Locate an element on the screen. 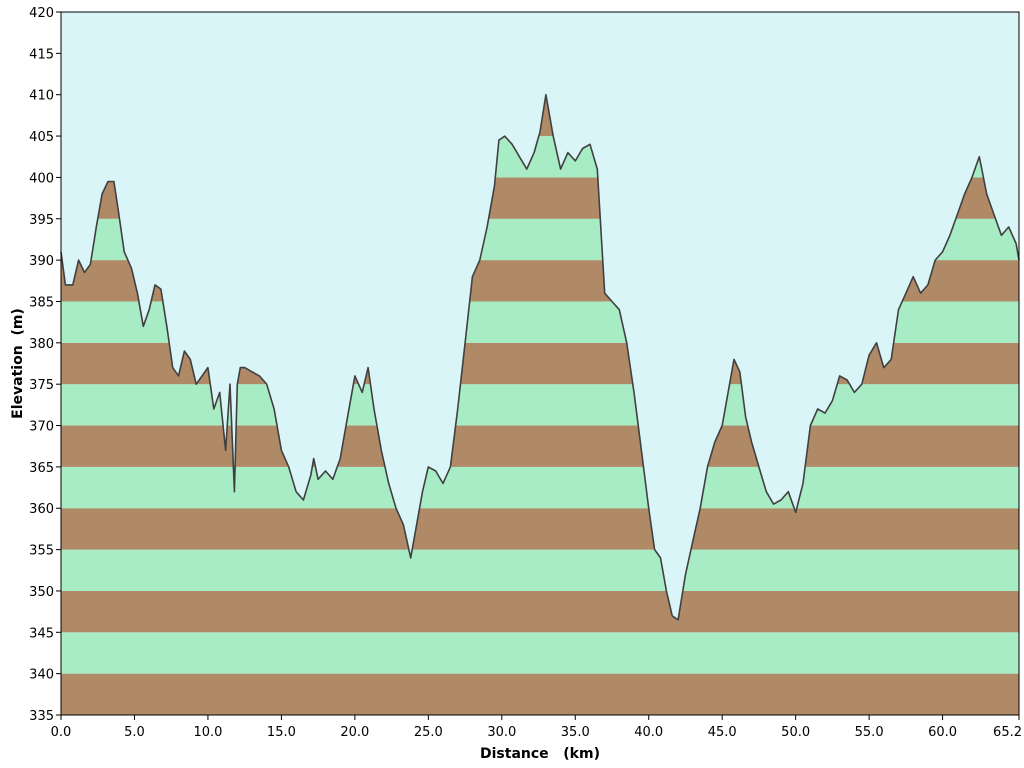 The width and height of the screenshot is (1024, 768). y-tick-label: 365 is located at coordinates (41, 468).